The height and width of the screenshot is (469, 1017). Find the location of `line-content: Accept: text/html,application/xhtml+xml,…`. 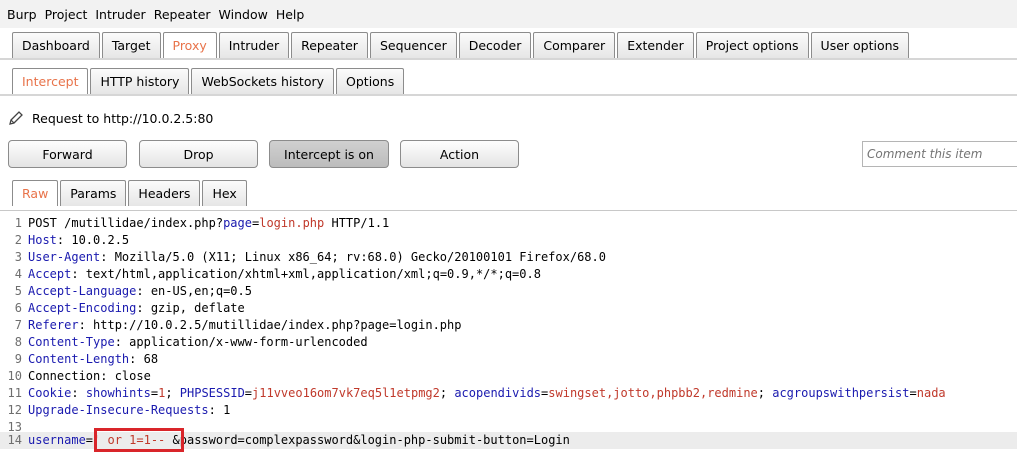

line-content: Accept: text/html,application/xhtml+xml,… is located at coordinates (284, 274).